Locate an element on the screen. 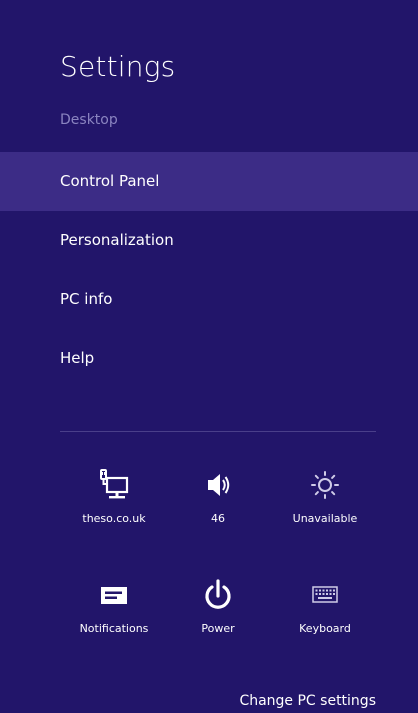 This screenshot has width=418, height=713. speaker-icon is located at coordinates (218, 488).